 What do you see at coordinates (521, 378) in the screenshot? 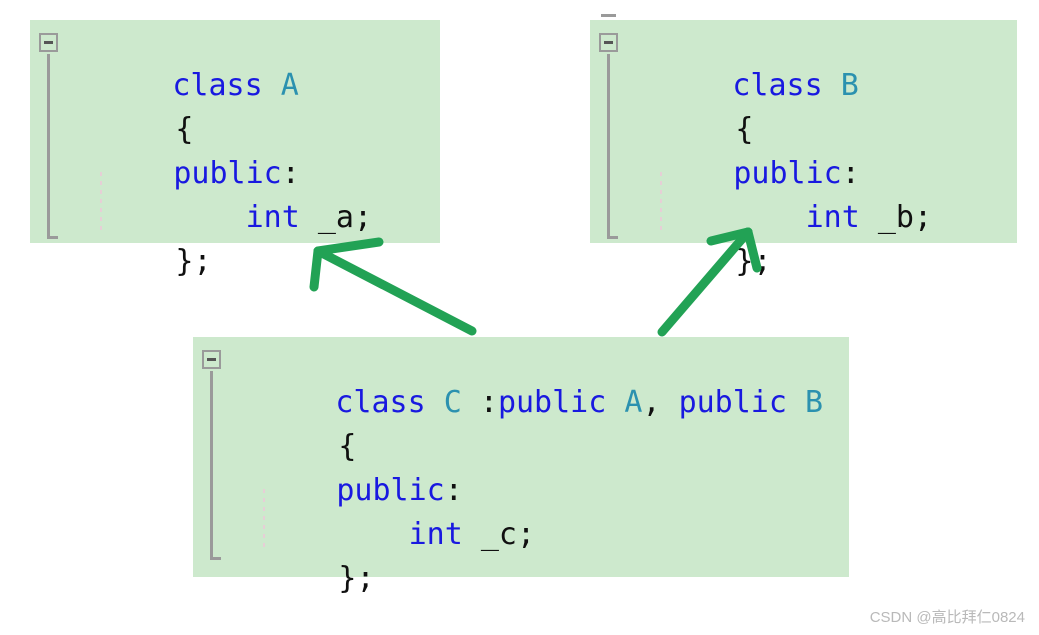
I see `code-line: class C :public A, public B` at bounding box center [521, 378].